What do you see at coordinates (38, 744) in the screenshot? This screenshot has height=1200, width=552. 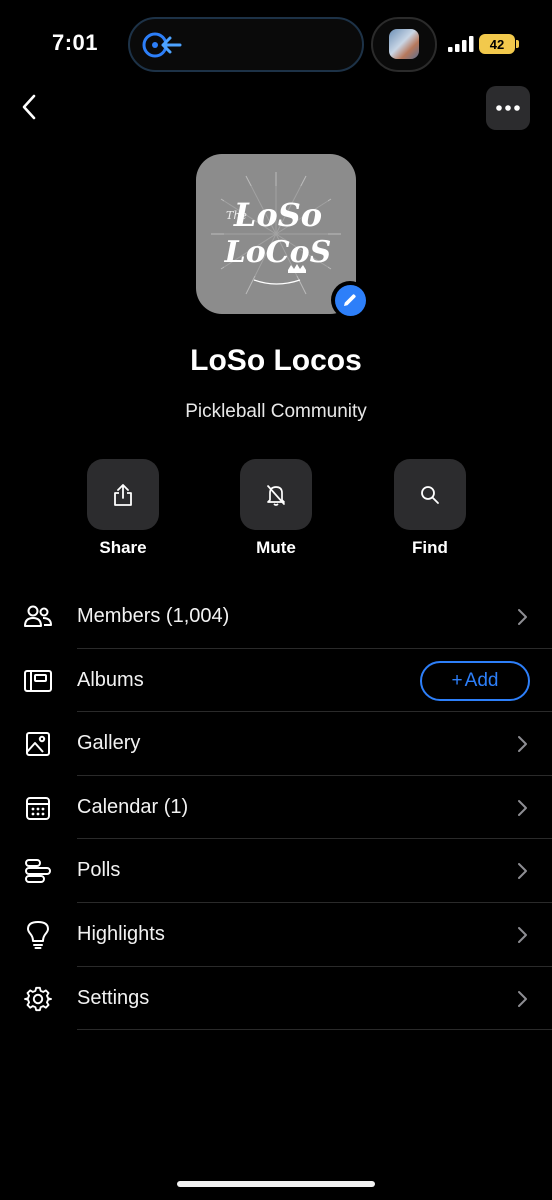 I see `gallery-icon` at bounding box center [38, 744].